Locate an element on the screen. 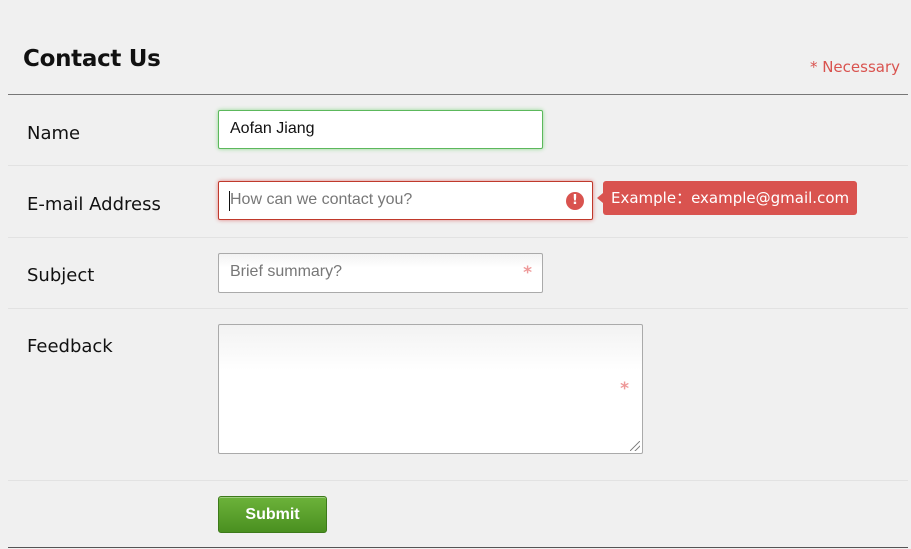 Image resolution: width=911 pixels, height=549 pixels. name-input: Aofan Jiang is located at coordinates (380, 129).